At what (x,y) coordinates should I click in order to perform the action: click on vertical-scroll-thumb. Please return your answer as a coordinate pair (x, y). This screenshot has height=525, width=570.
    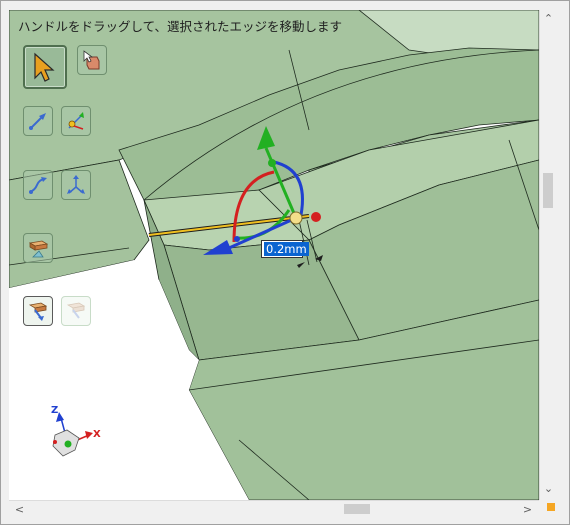
    Looking at the image, I should click on (548, 190).